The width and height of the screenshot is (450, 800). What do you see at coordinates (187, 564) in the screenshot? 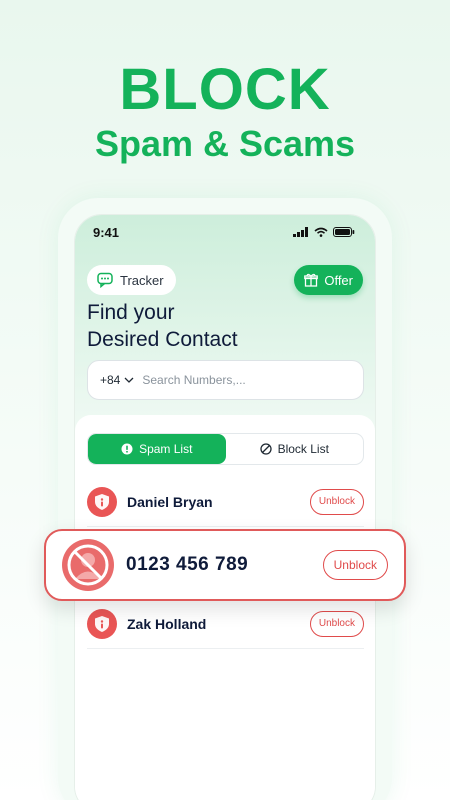
I see `blocked-number: 0123 456 789` at bounding box center [187, 564].